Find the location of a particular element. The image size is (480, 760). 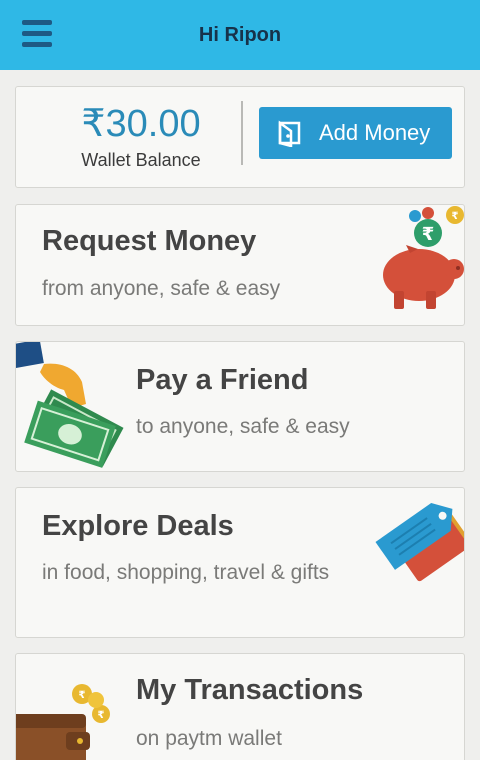

wallet-with-coins-icon: ₹ ₹ is located at coordinates (63, 722).